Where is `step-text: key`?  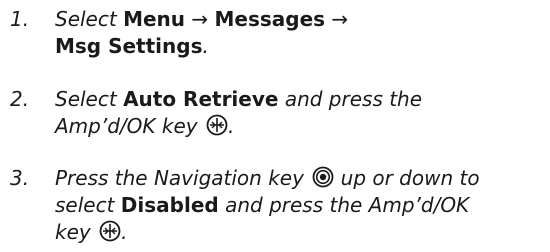 step-text: key is located at coordinates (73, 232).